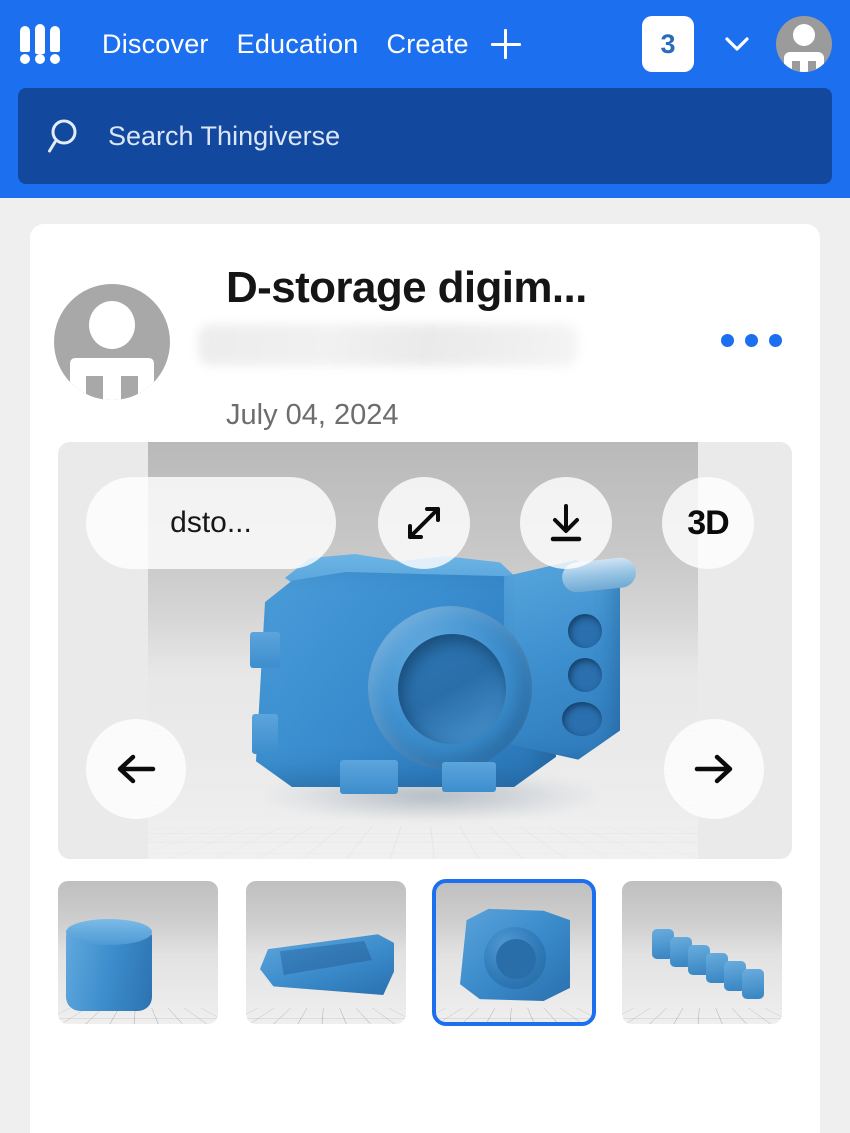 The width and height of the screenshot is (850, 1133). I want to click on nav-create-group: Create, so click(450, 44).